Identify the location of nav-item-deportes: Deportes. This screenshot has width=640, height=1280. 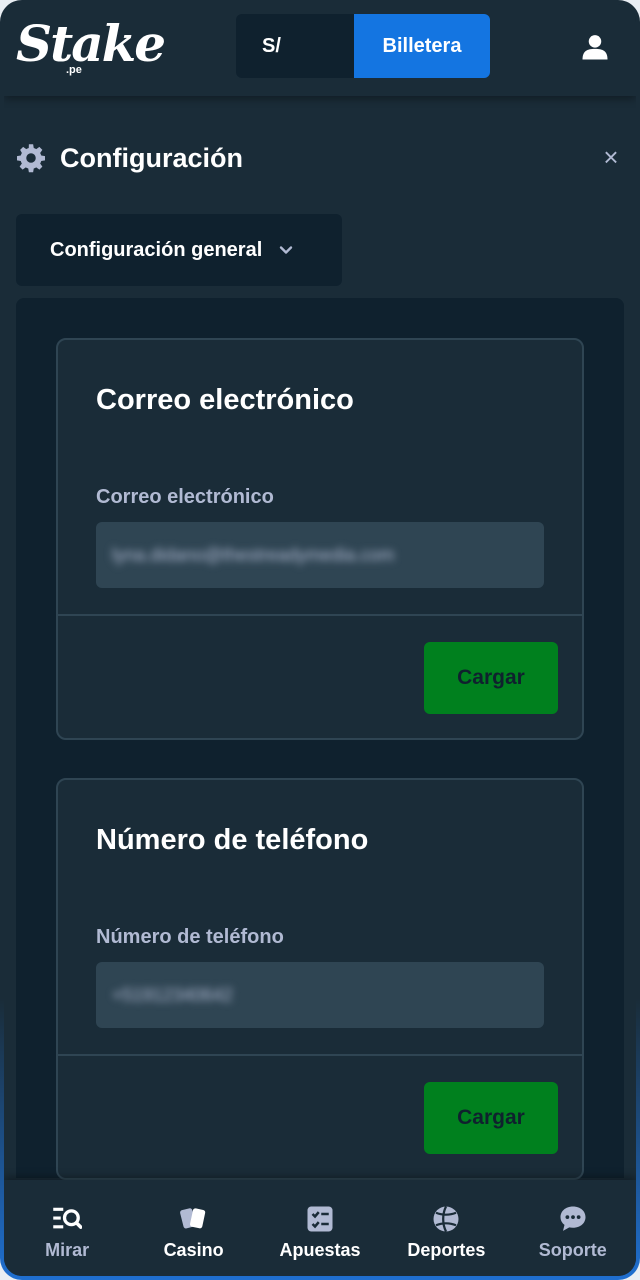
(446, 1228).